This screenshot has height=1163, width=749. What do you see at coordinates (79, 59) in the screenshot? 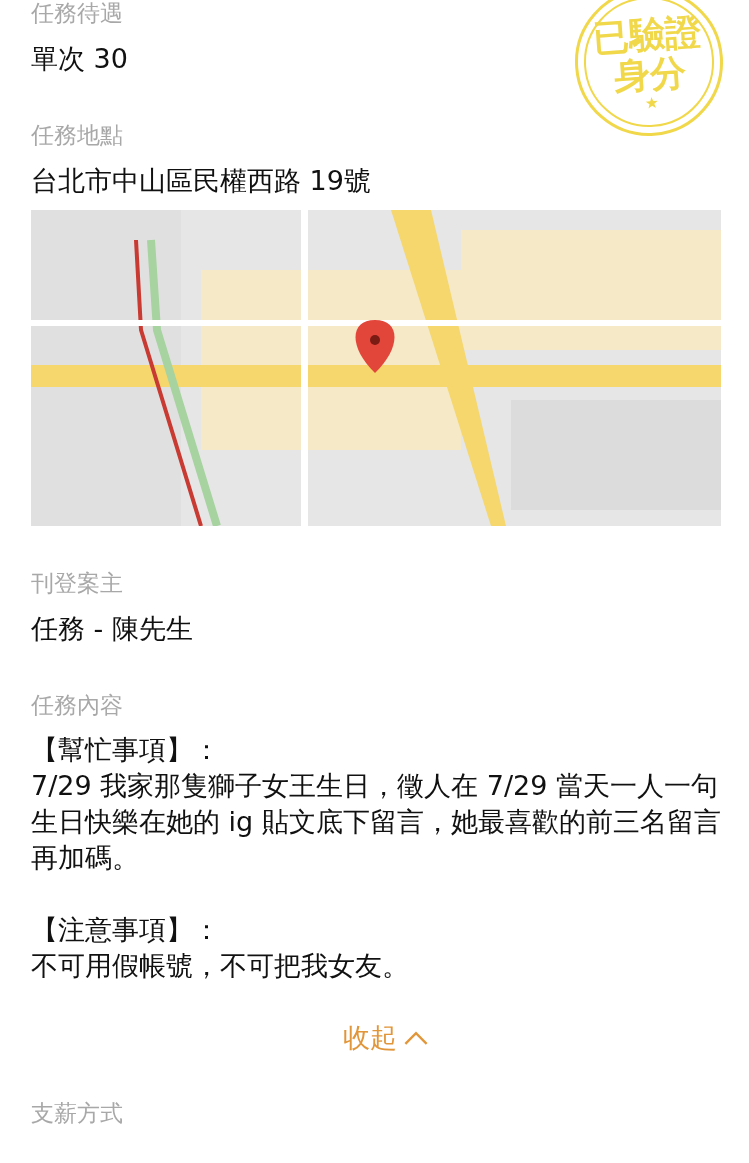
I see `field-value: 單次 30` at bounding box center [79, 59].